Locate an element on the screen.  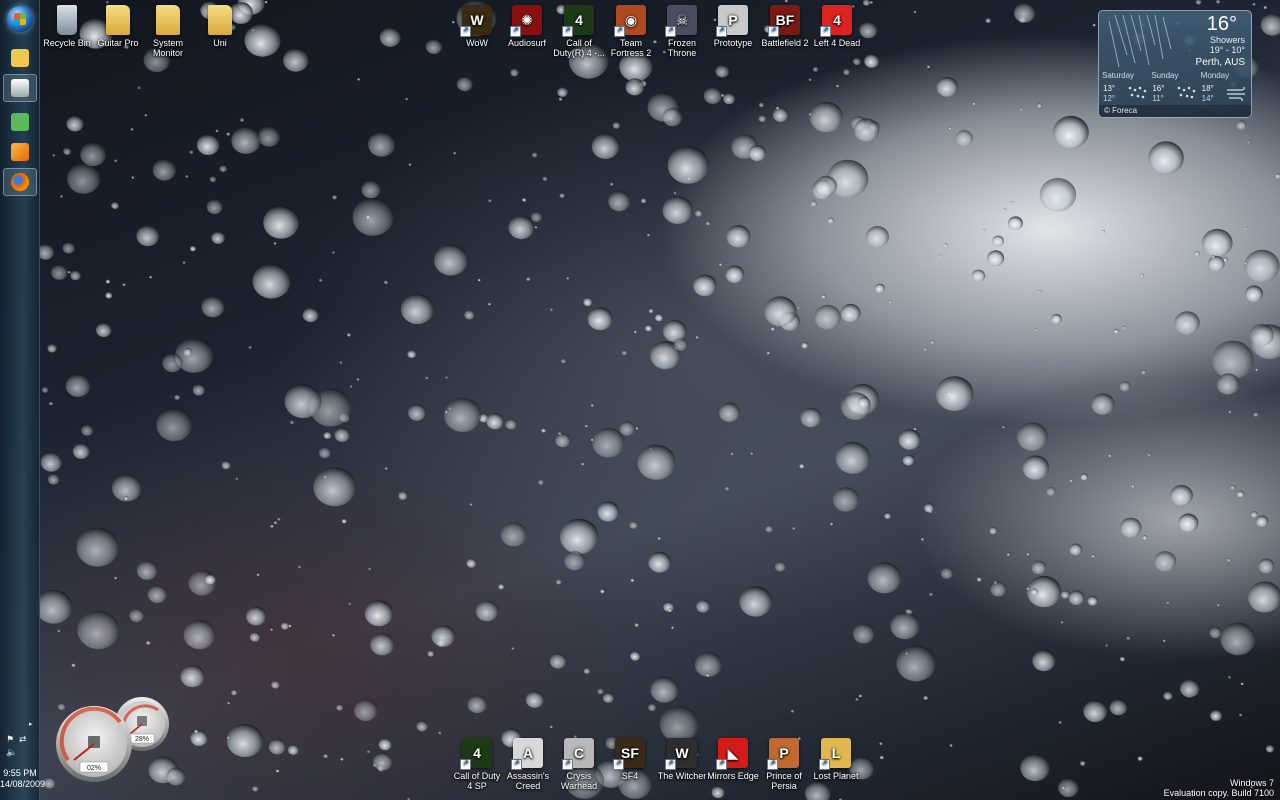
desktop-icon-system-monitor: System Monitor is located at coordinates (168, 31).